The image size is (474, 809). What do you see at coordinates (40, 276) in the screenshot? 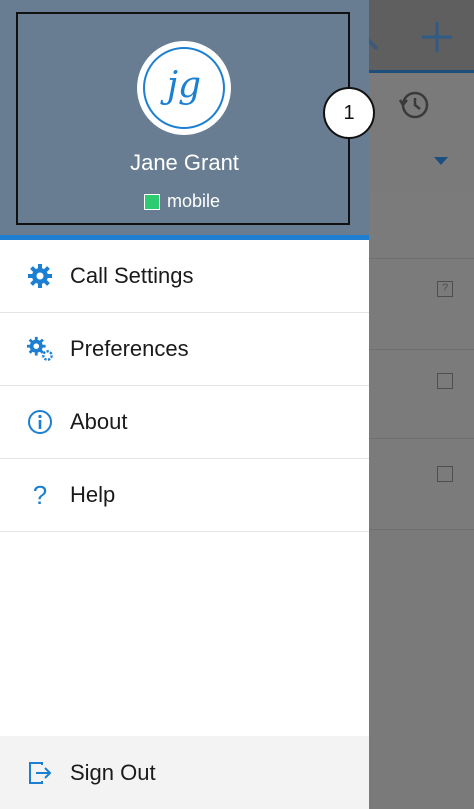
I see `gear-icon` at bounding box center [40, 276].